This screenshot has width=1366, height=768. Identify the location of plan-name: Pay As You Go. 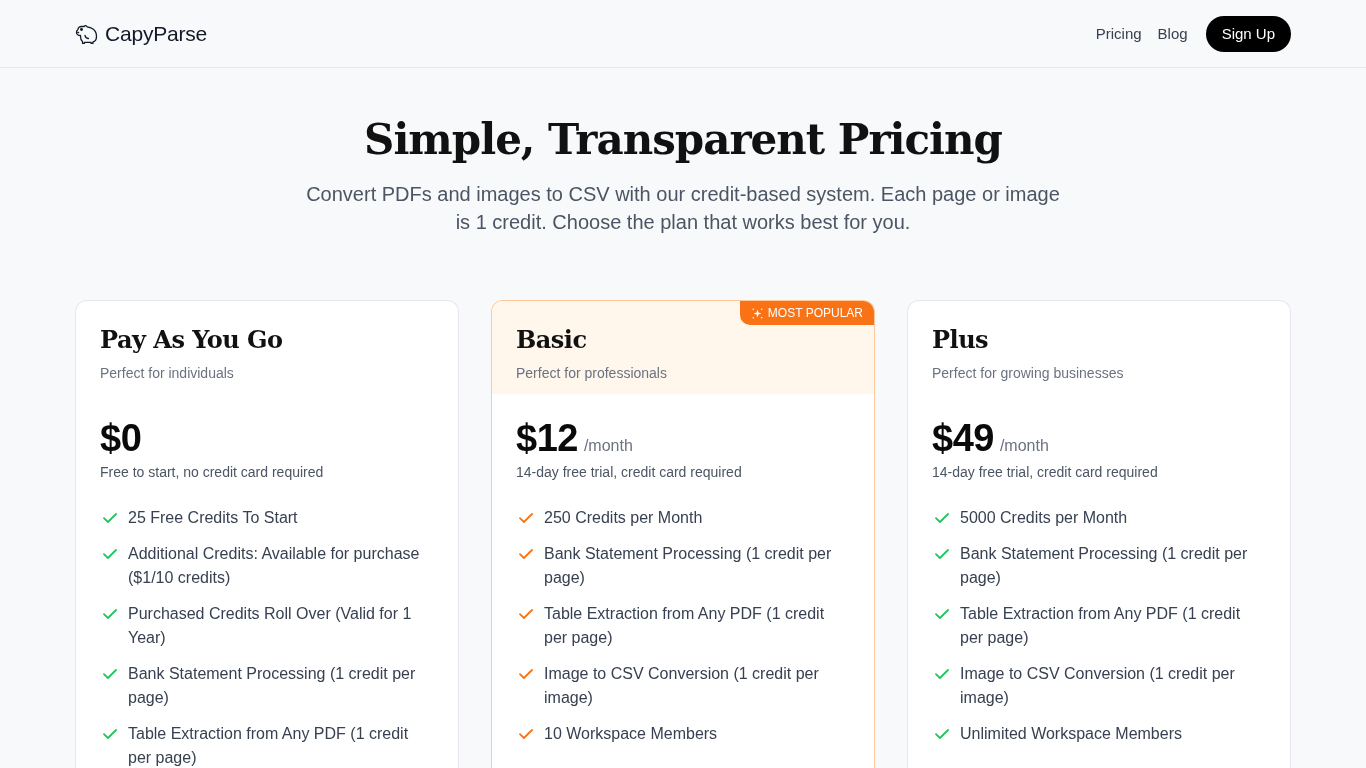
(192, 340).